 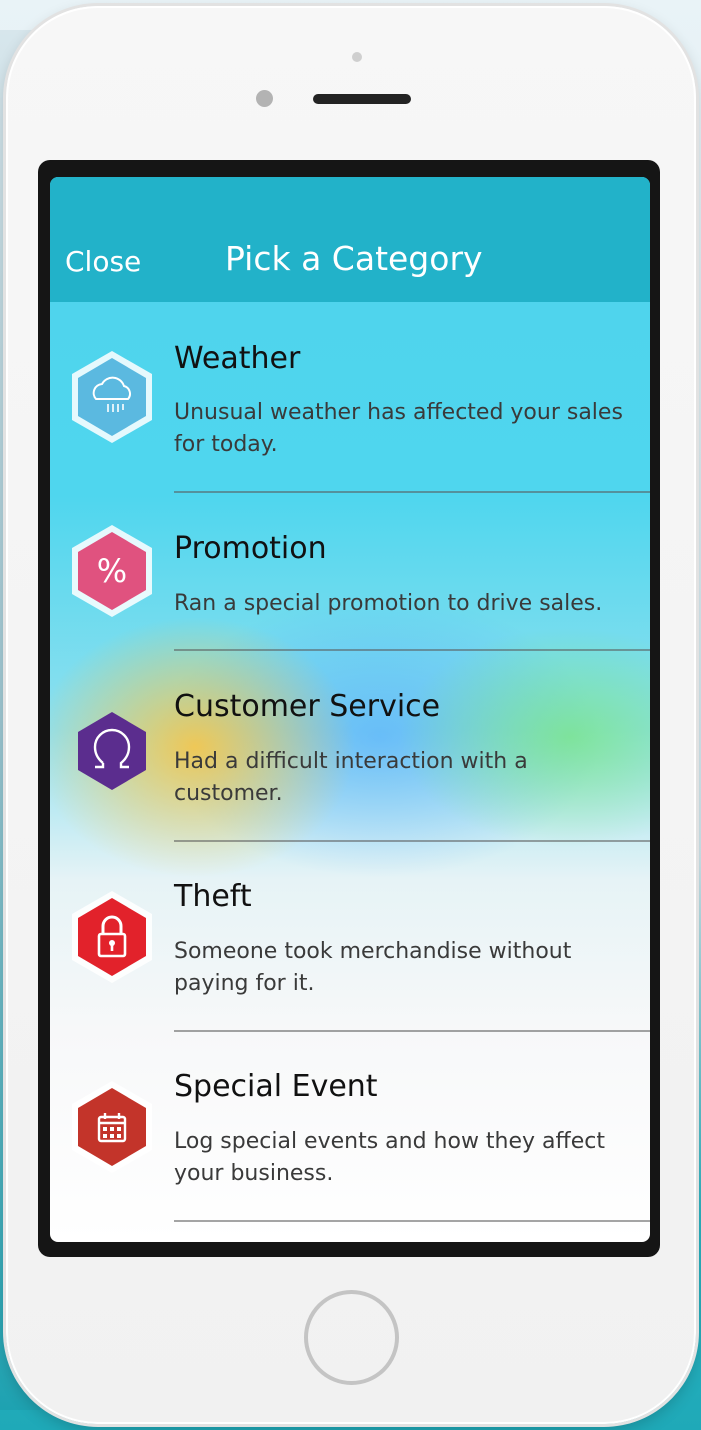 I want to click on speaker, so click(x=362, y=99).